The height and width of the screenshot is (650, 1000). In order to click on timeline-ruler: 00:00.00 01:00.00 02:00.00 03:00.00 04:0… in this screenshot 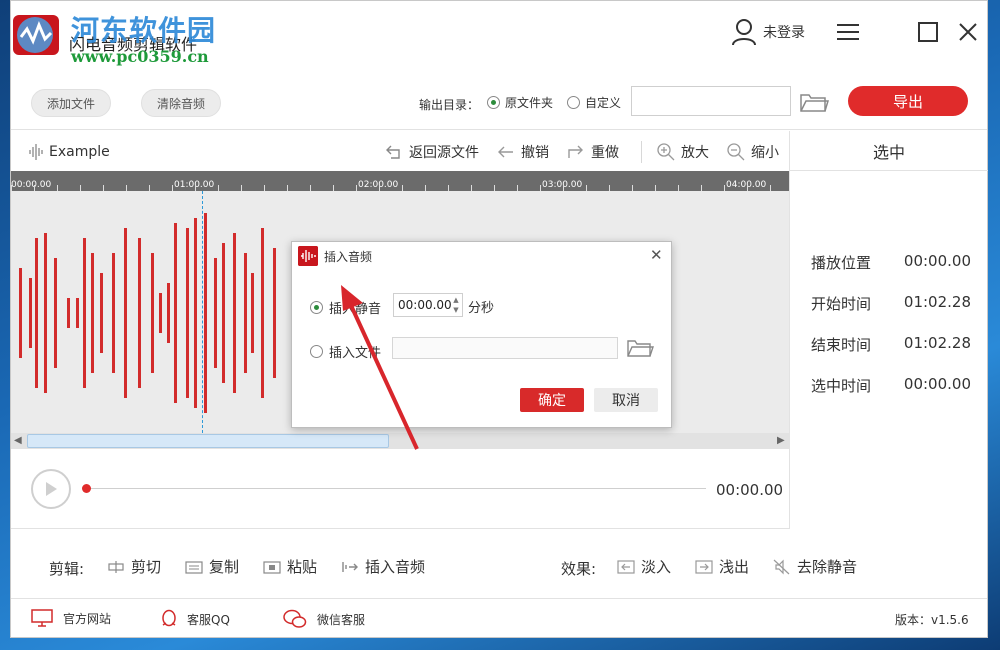, I will do `click(400, 181)`.